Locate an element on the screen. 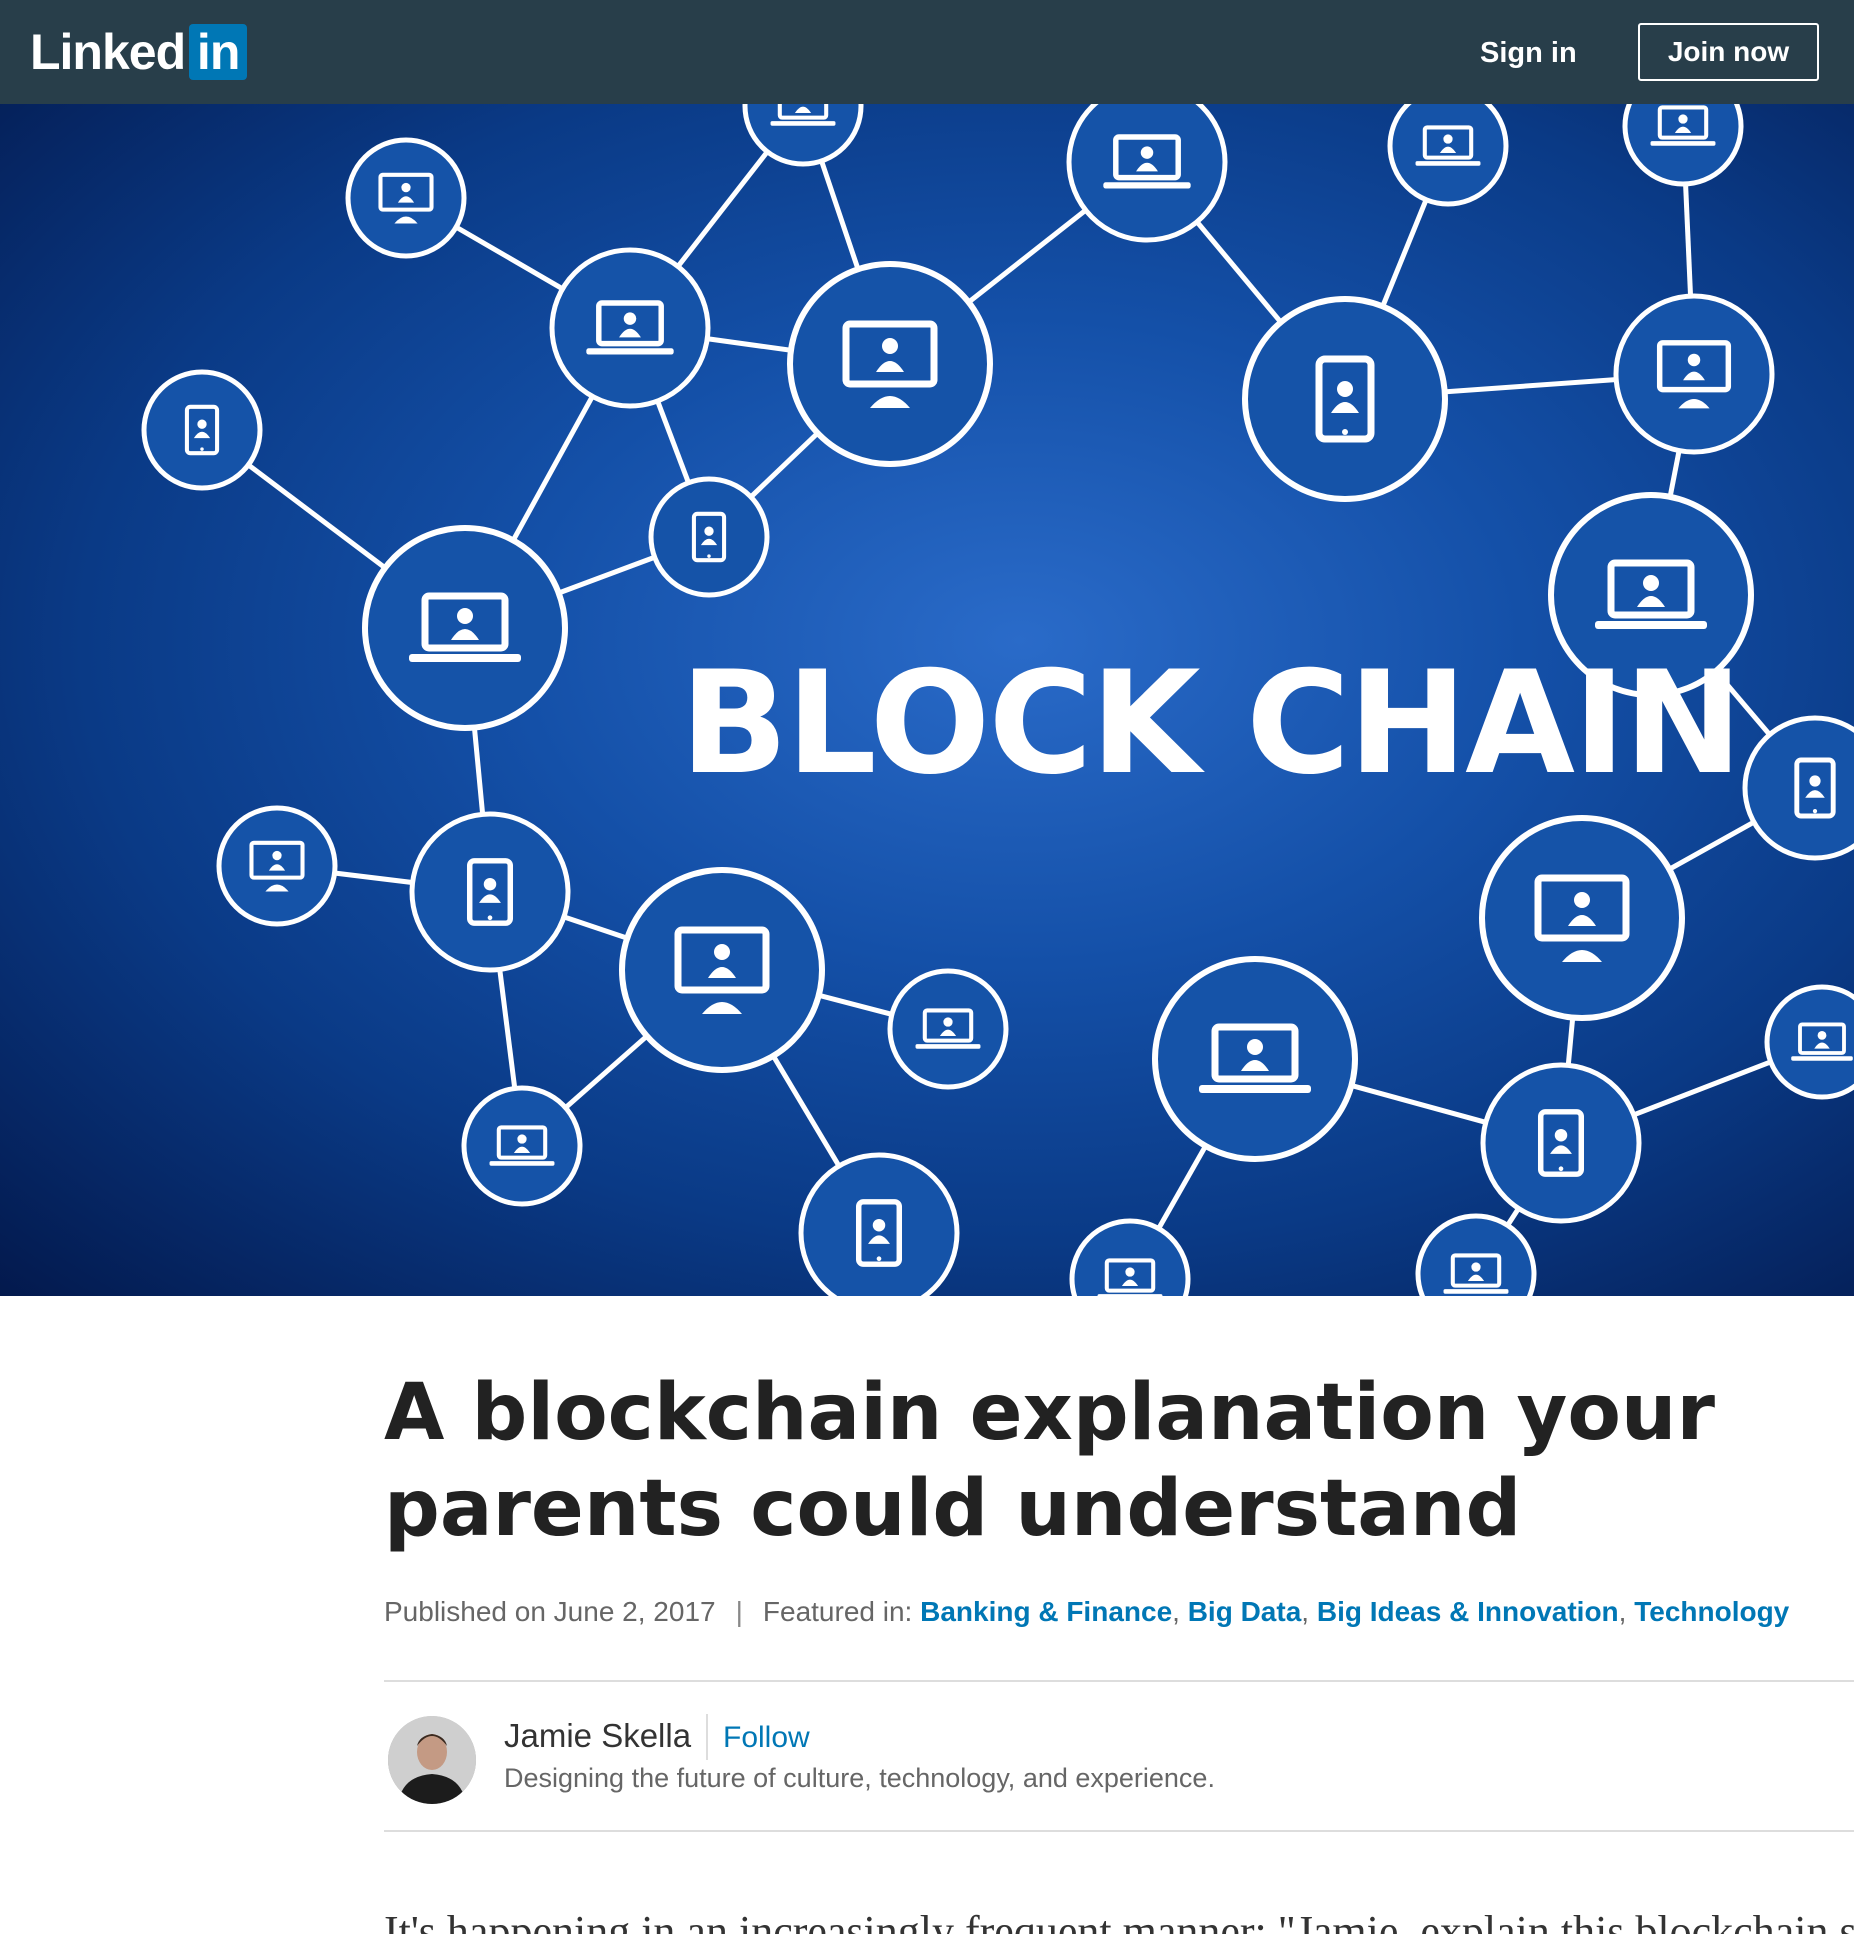  logo-text: Linked is located at coordinates (108, 52).